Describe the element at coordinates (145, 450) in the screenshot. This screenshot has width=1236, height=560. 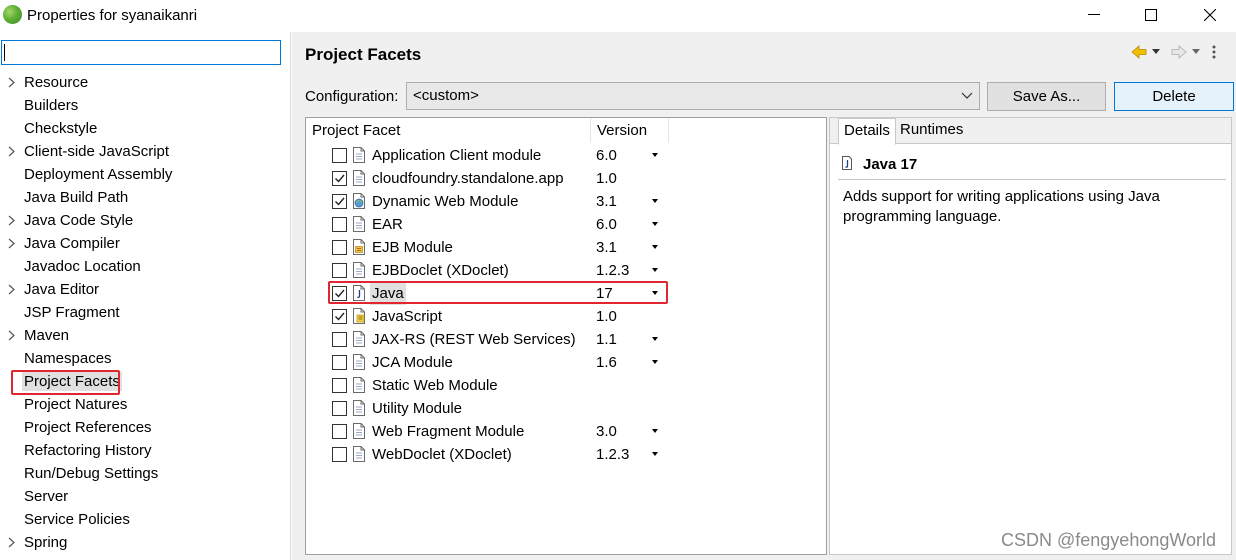
I see `sidebar-item-refactoring-history: Refactoring History` at that location.